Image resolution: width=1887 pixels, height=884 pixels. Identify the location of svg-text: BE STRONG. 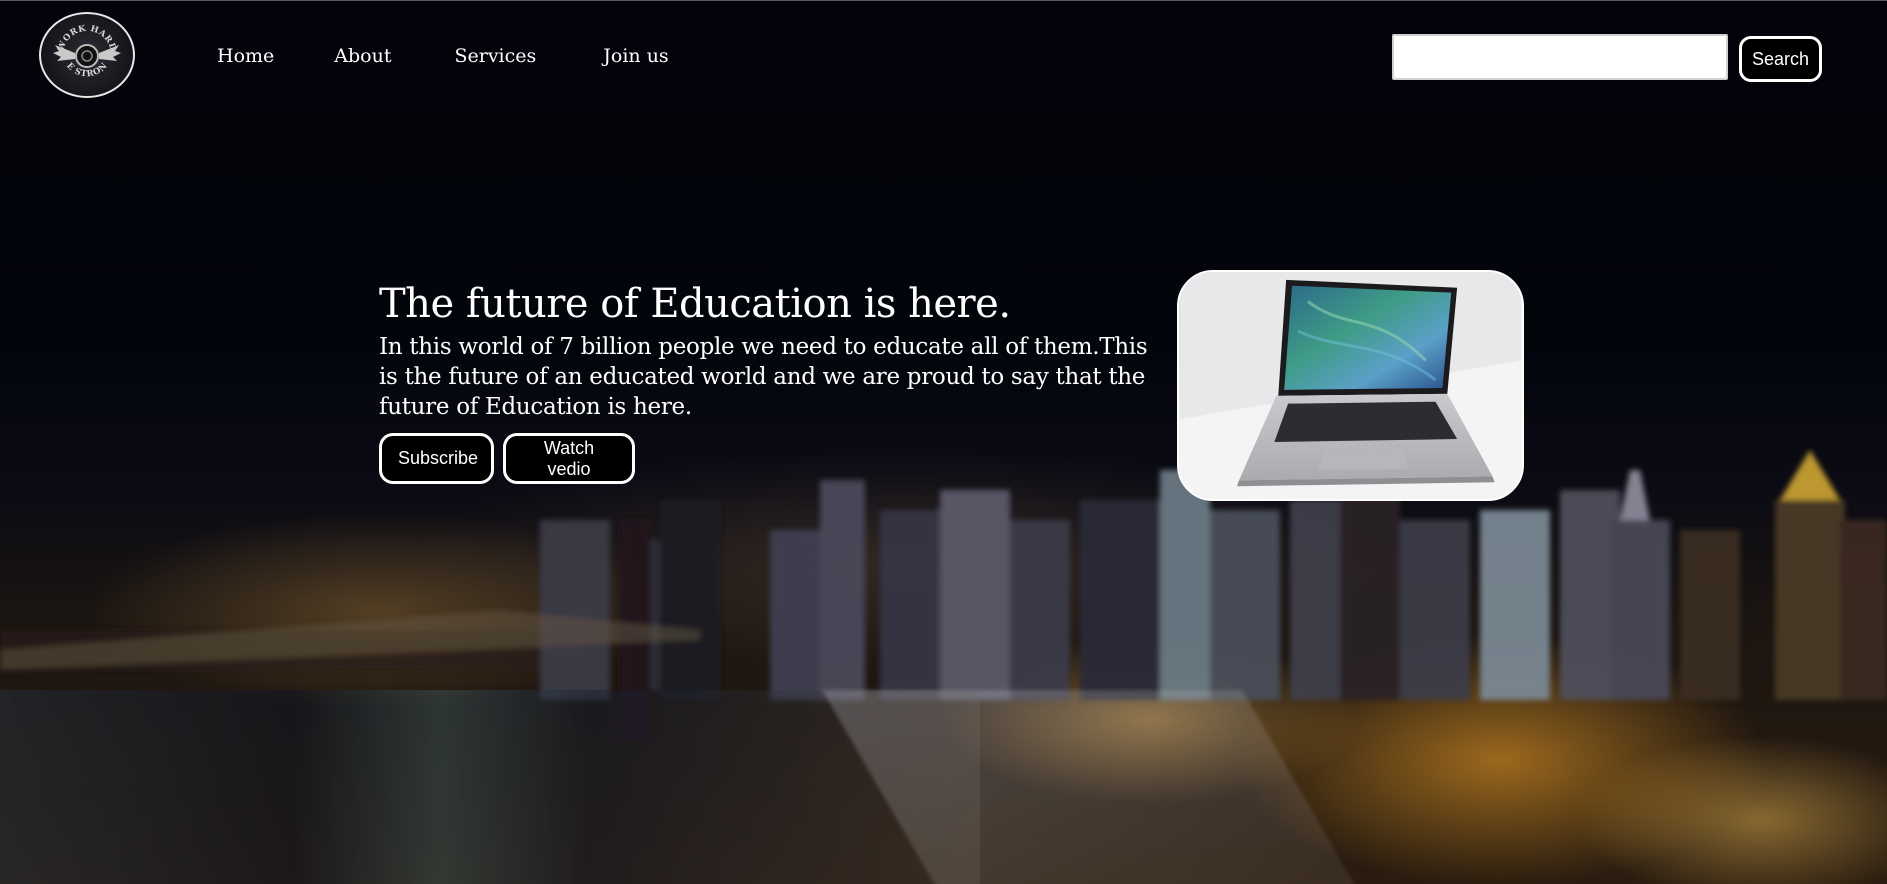
(77, 48).